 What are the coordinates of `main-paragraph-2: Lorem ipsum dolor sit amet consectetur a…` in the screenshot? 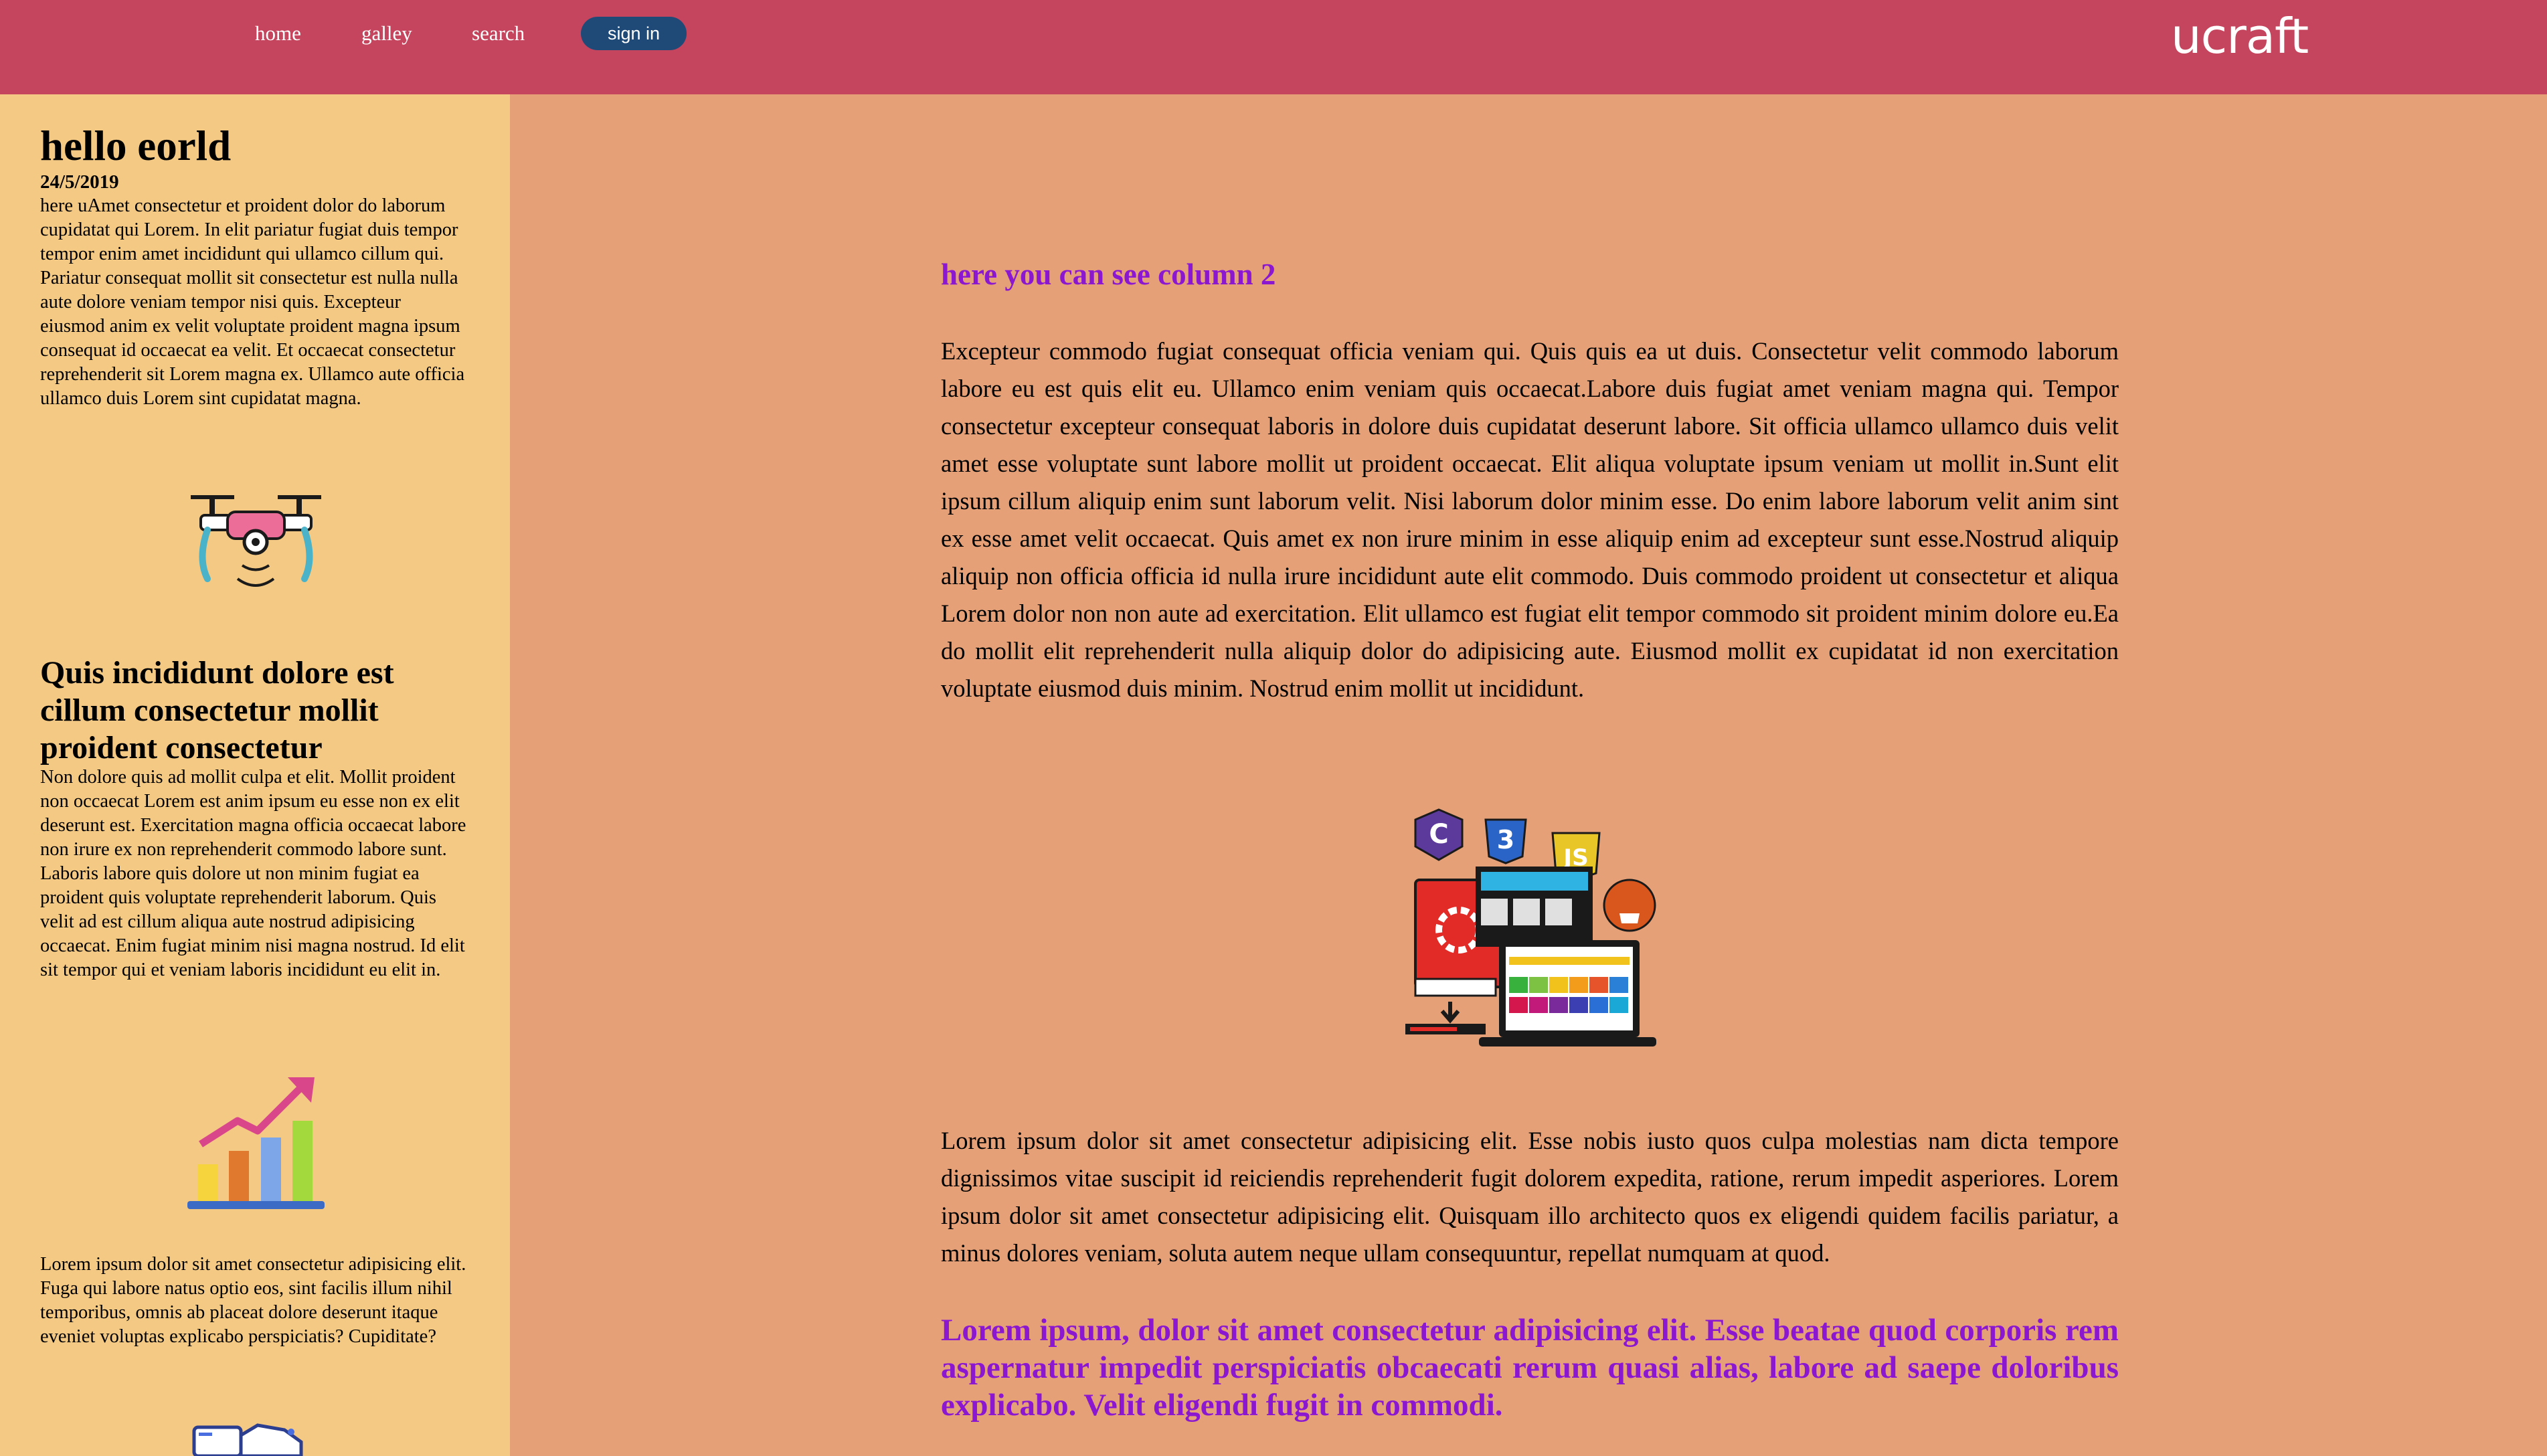 It's located at (1530, 1197).